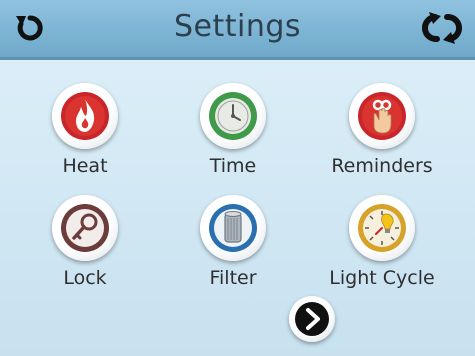 Image resolution: width=475 pixels, height=356 pixels. I want to click on tile-label: Heat, so click(85, 166).